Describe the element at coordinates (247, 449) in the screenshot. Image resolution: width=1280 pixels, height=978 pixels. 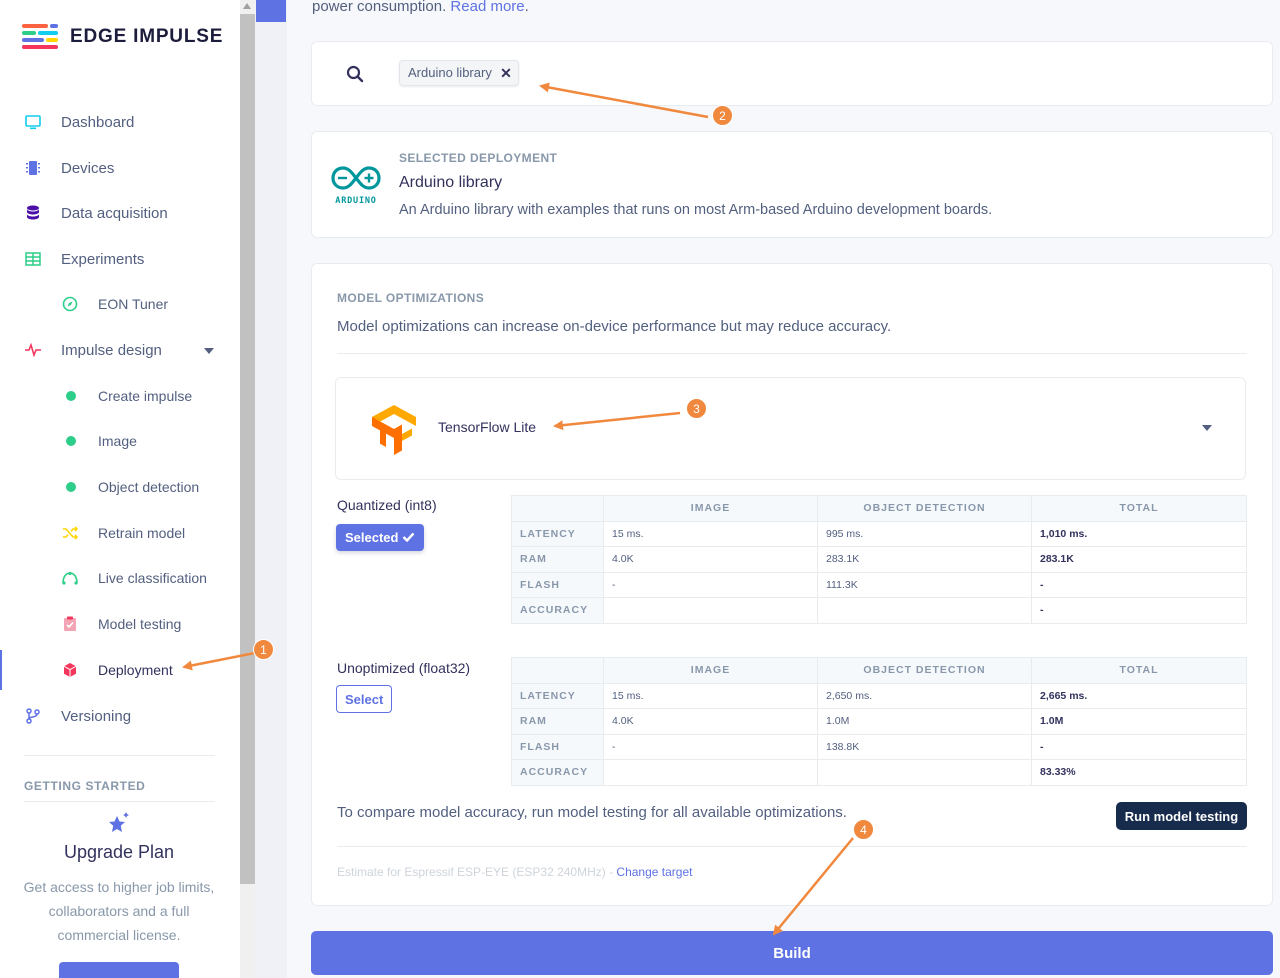
I see `sidebar-scrollbar-thumb` at that location.